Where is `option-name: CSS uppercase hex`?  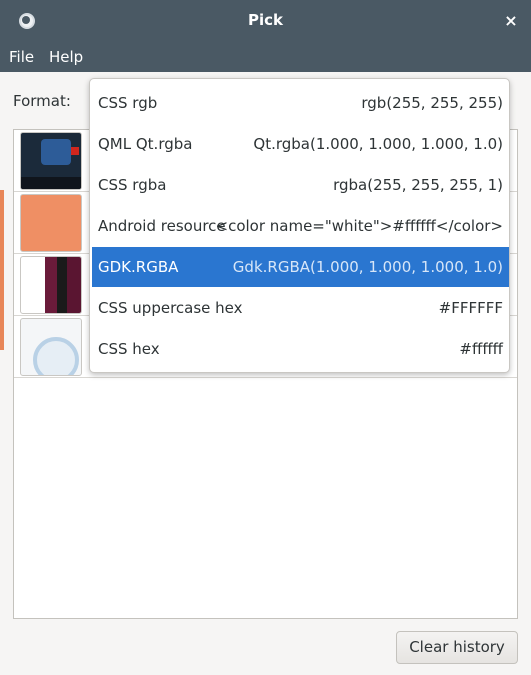
option-name: CSS uppercase hex is located at coordinates (170, 308).